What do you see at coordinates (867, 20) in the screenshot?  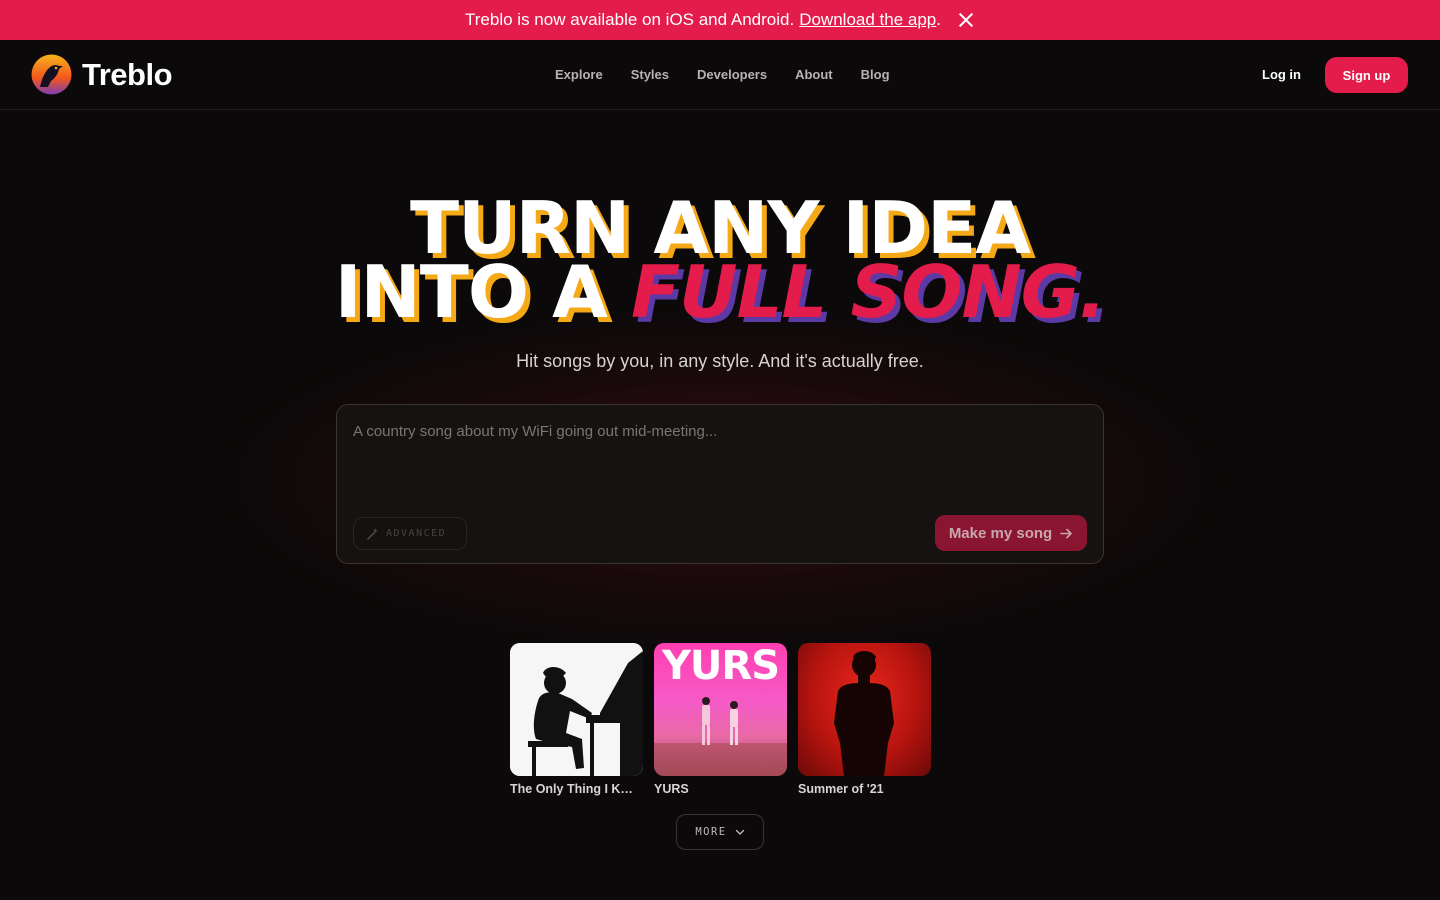 I see `download-app-link: Download the app` at bounding box center [867, 20].